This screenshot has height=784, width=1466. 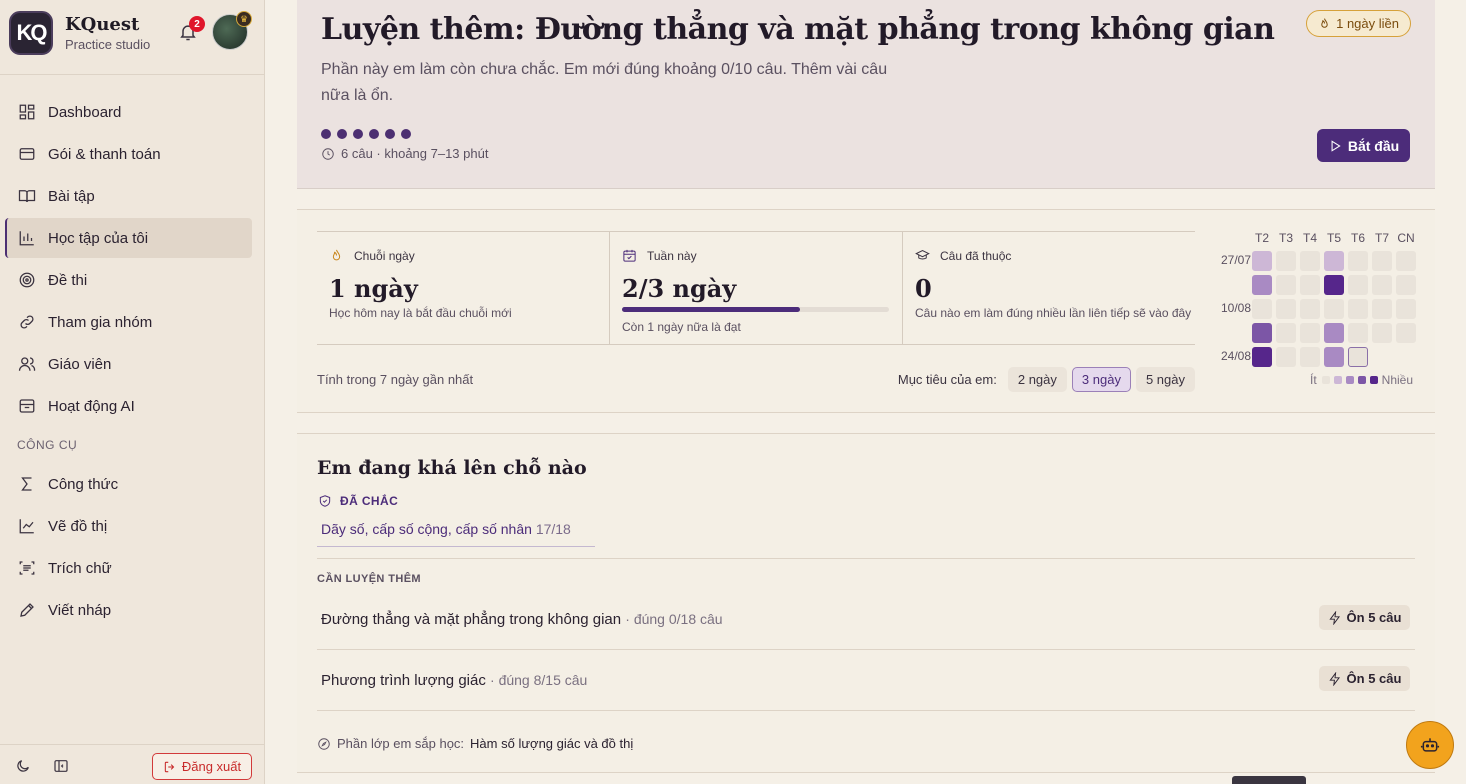 I want to click on mastered-heading-label: ĐÃ CHẮC, so click(x=369, y=501).